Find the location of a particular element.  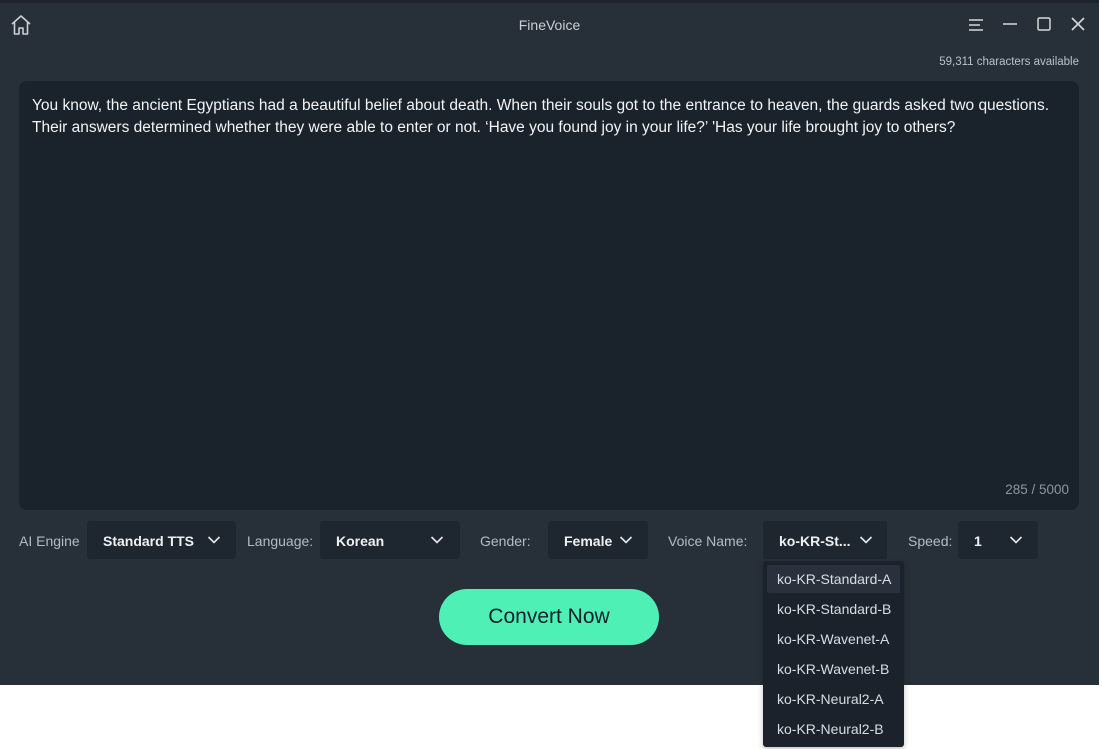

ai-engine-value: Standard TTS is located at coordinates (149, 541).